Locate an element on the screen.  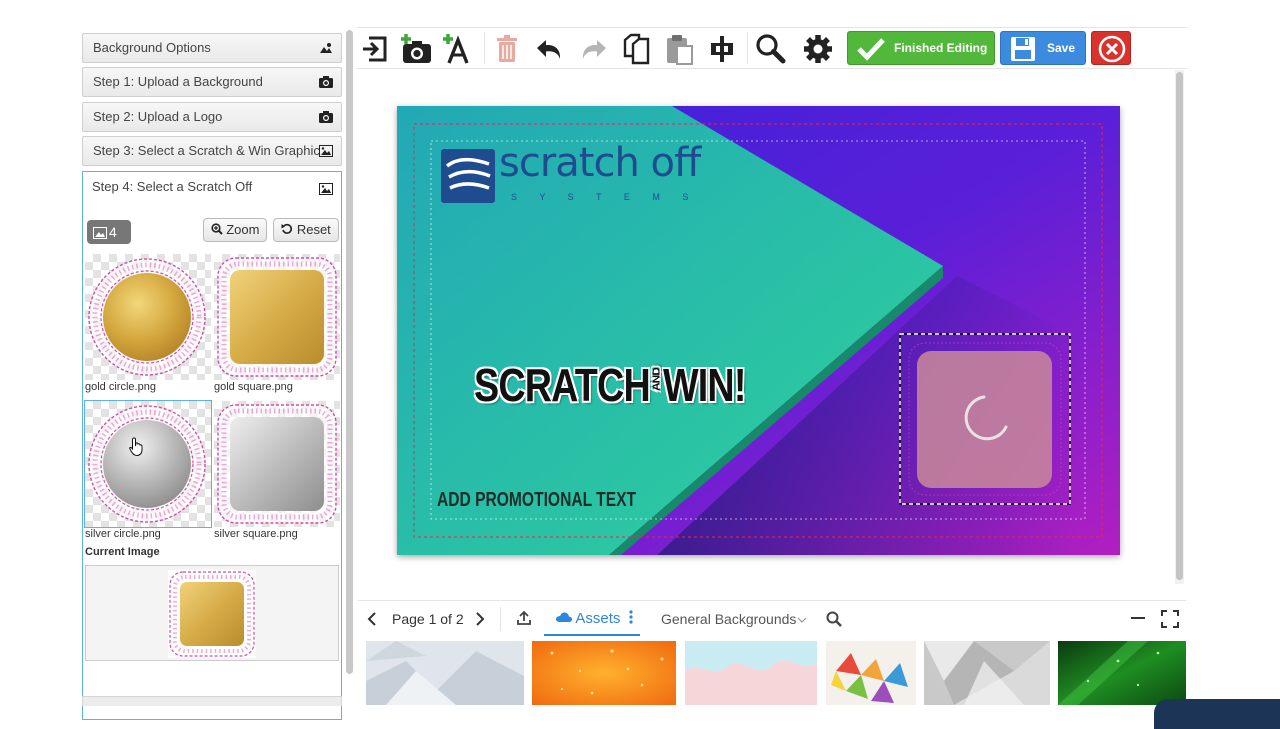
thumbnail-filename: silver circle.png is located at coordinates (123, 534).